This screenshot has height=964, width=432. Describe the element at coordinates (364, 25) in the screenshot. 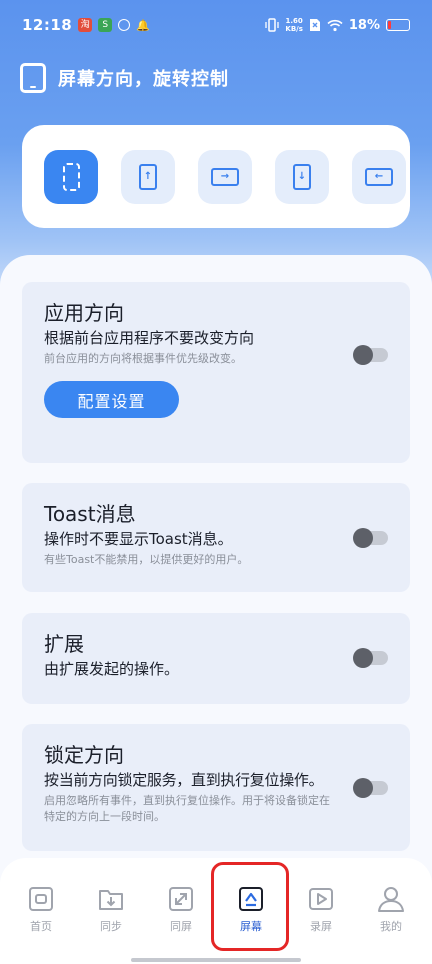

I see `battery-percent: 18%` at that location.